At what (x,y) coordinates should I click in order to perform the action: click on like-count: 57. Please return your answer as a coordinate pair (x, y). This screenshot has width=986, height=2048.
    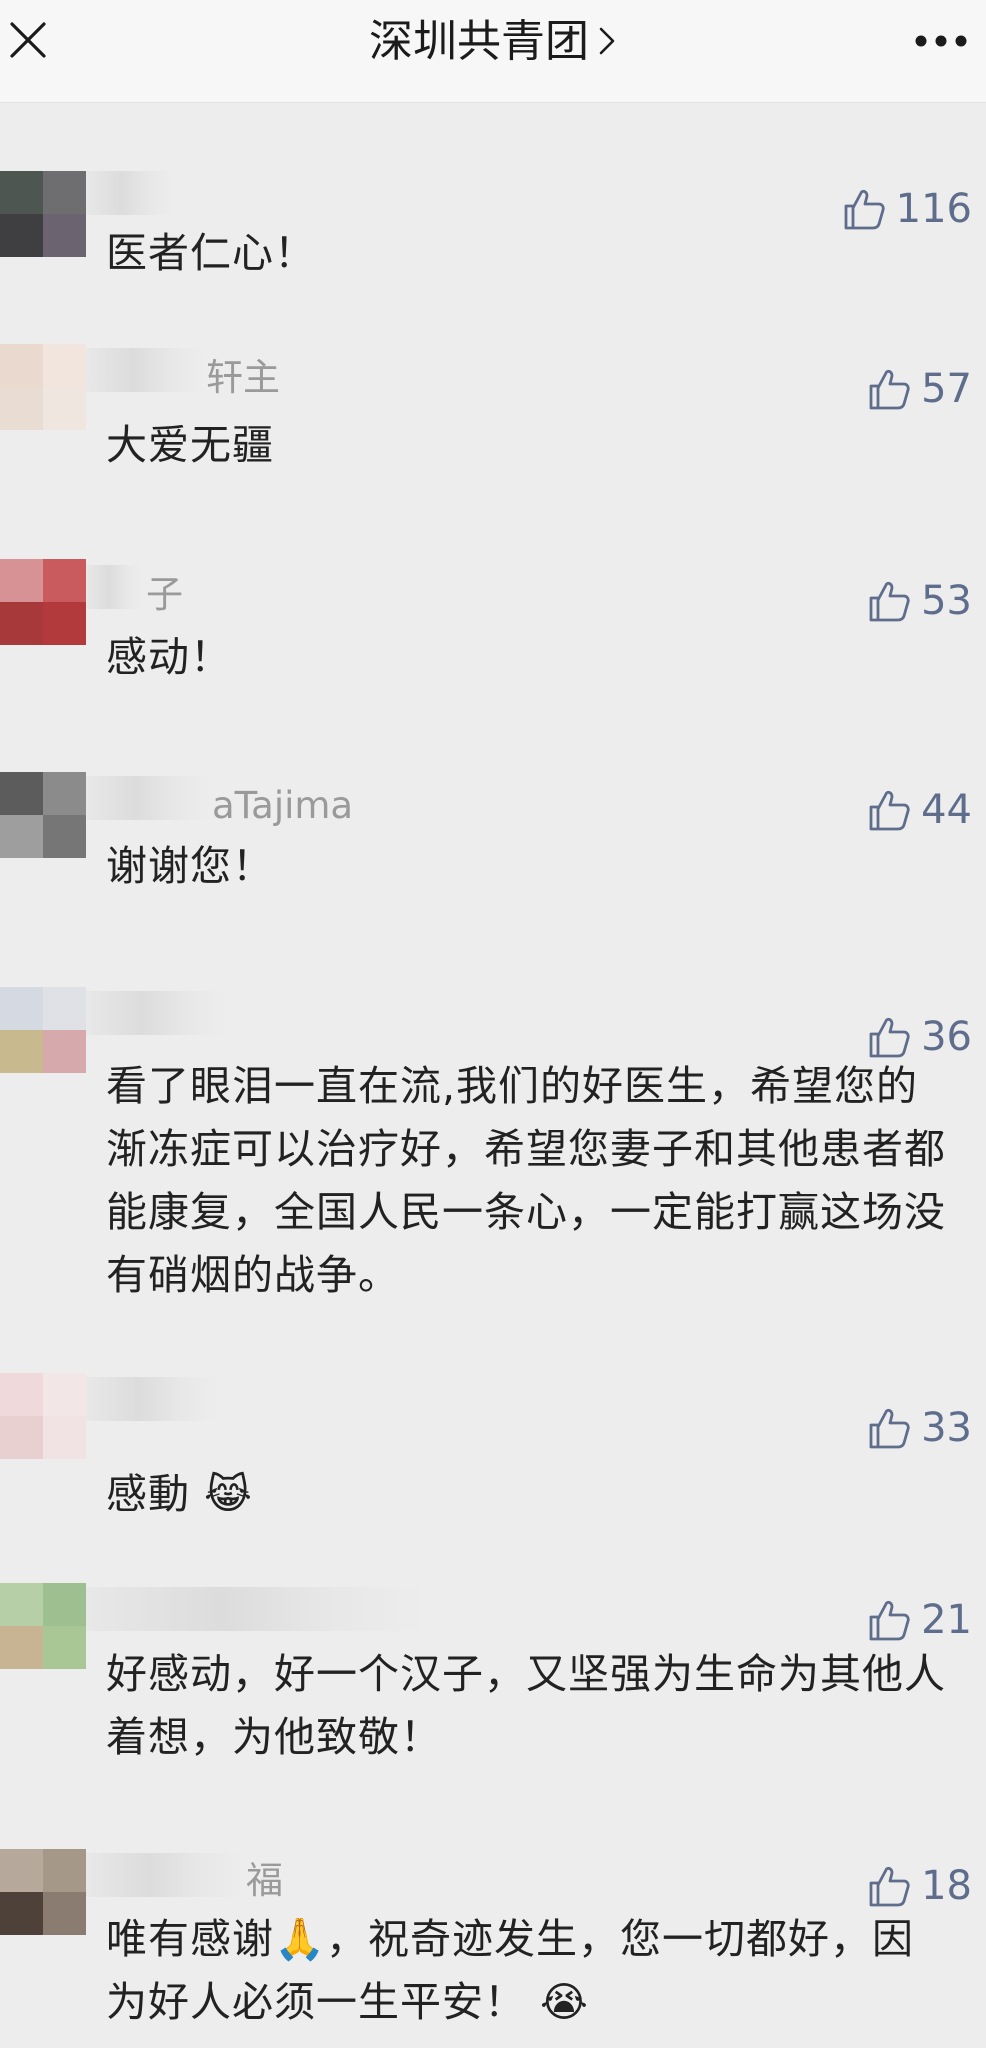
    Looking at the image, I should click on (946, 389).